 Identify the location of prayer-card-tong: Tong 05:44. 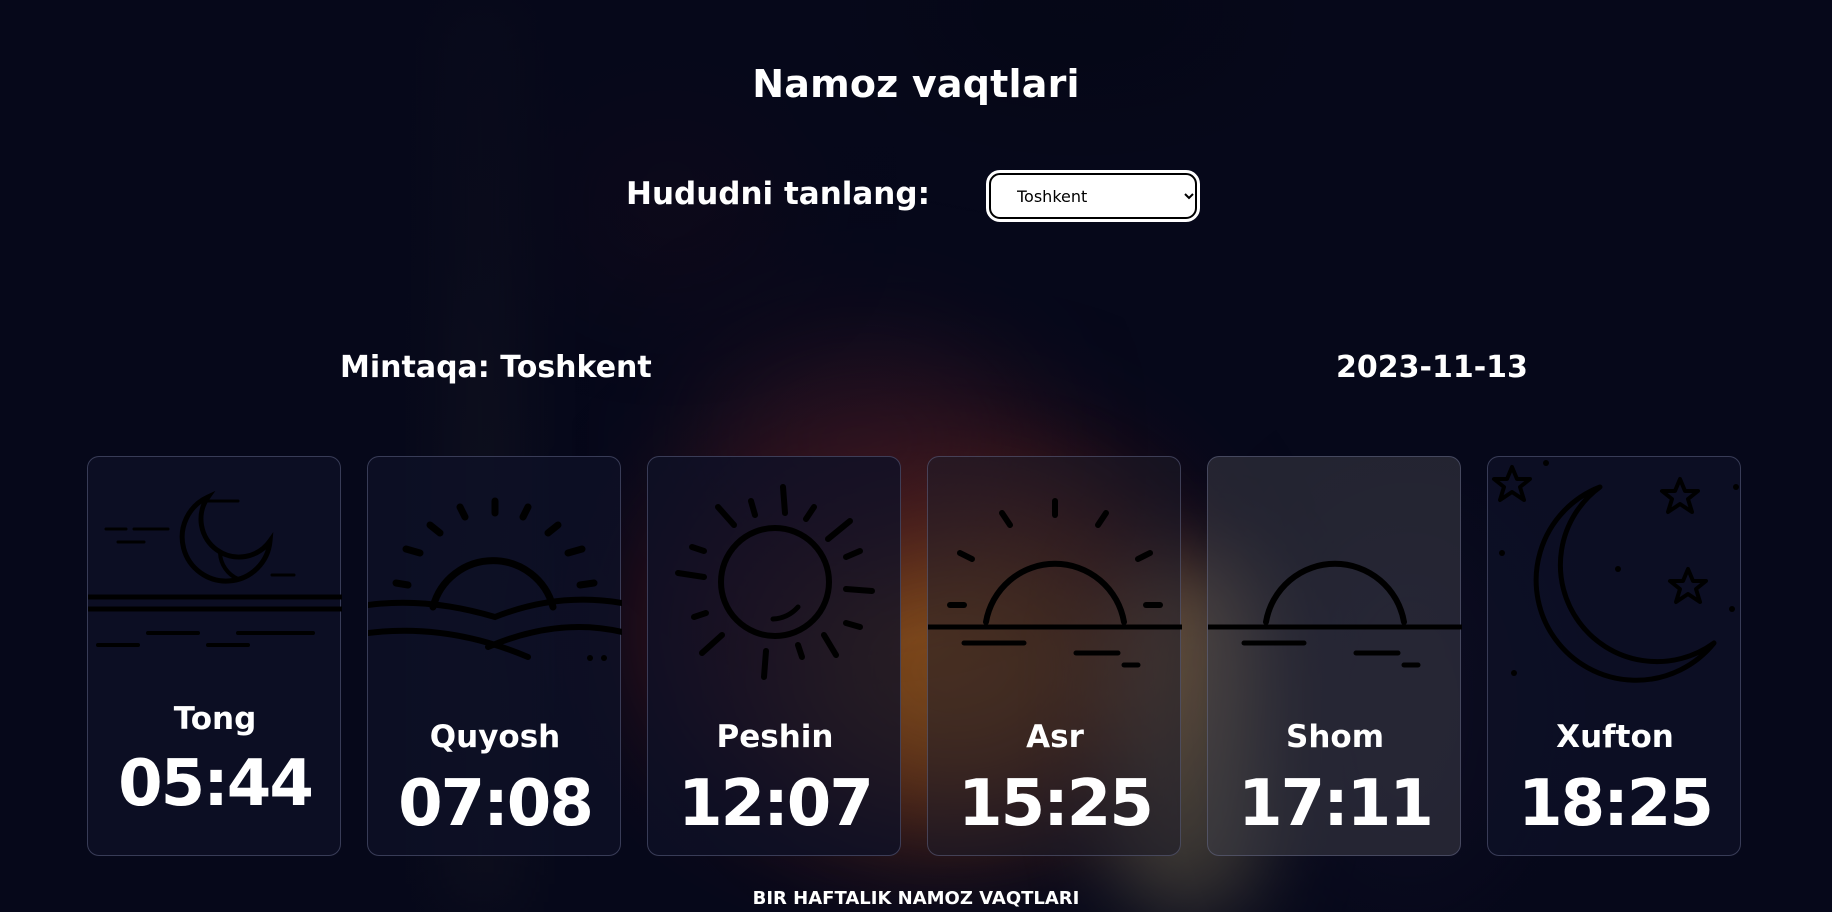
(214, 656).